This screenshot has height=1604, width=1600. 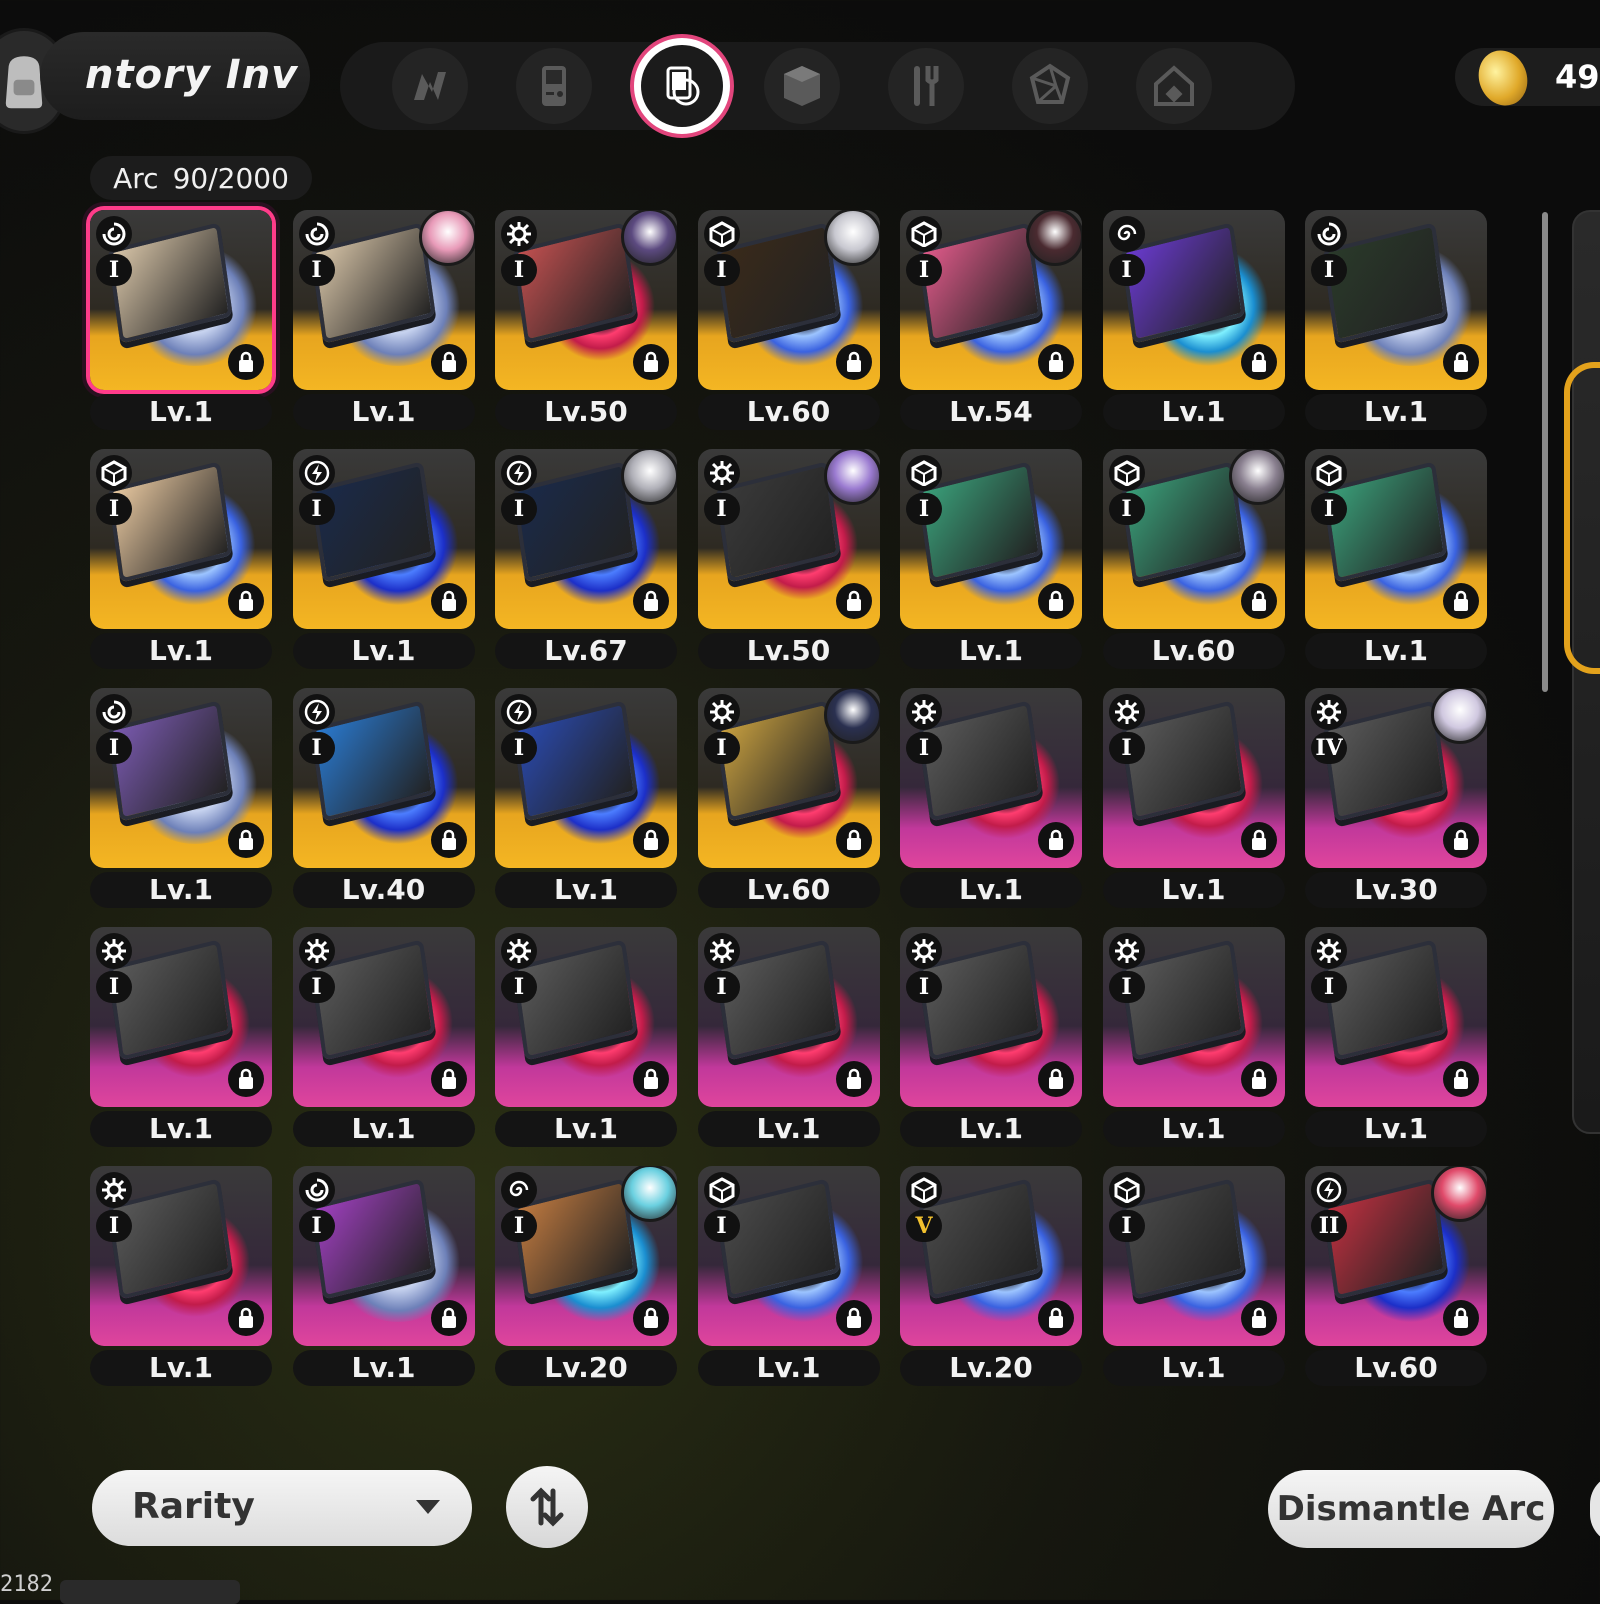 I want to click on arc-card: IV, so click(x=1396, y=778).